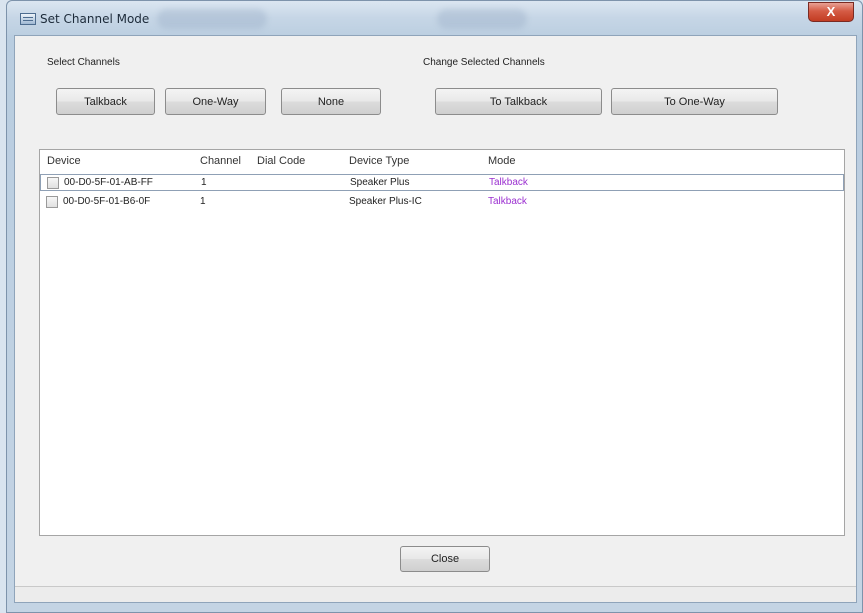 This screenshot has height=613, width=863. What do you see at coordinates (379, 161) in the screenshot?
I see `column-header-device-type: Device Type` at bounding box center [379, 161].